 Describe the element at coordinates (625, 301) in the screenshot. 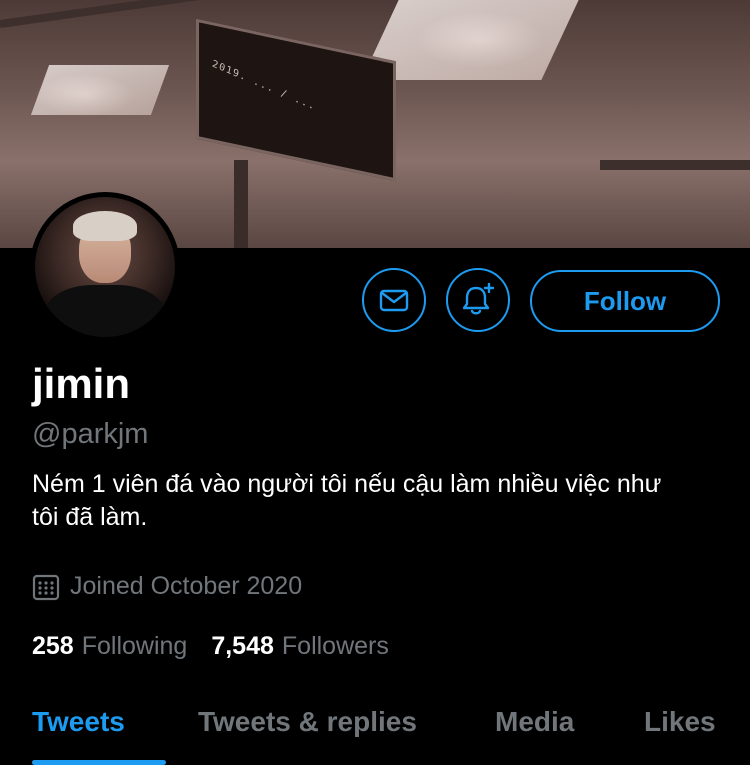

I see `follow-button: Follow` at that location.